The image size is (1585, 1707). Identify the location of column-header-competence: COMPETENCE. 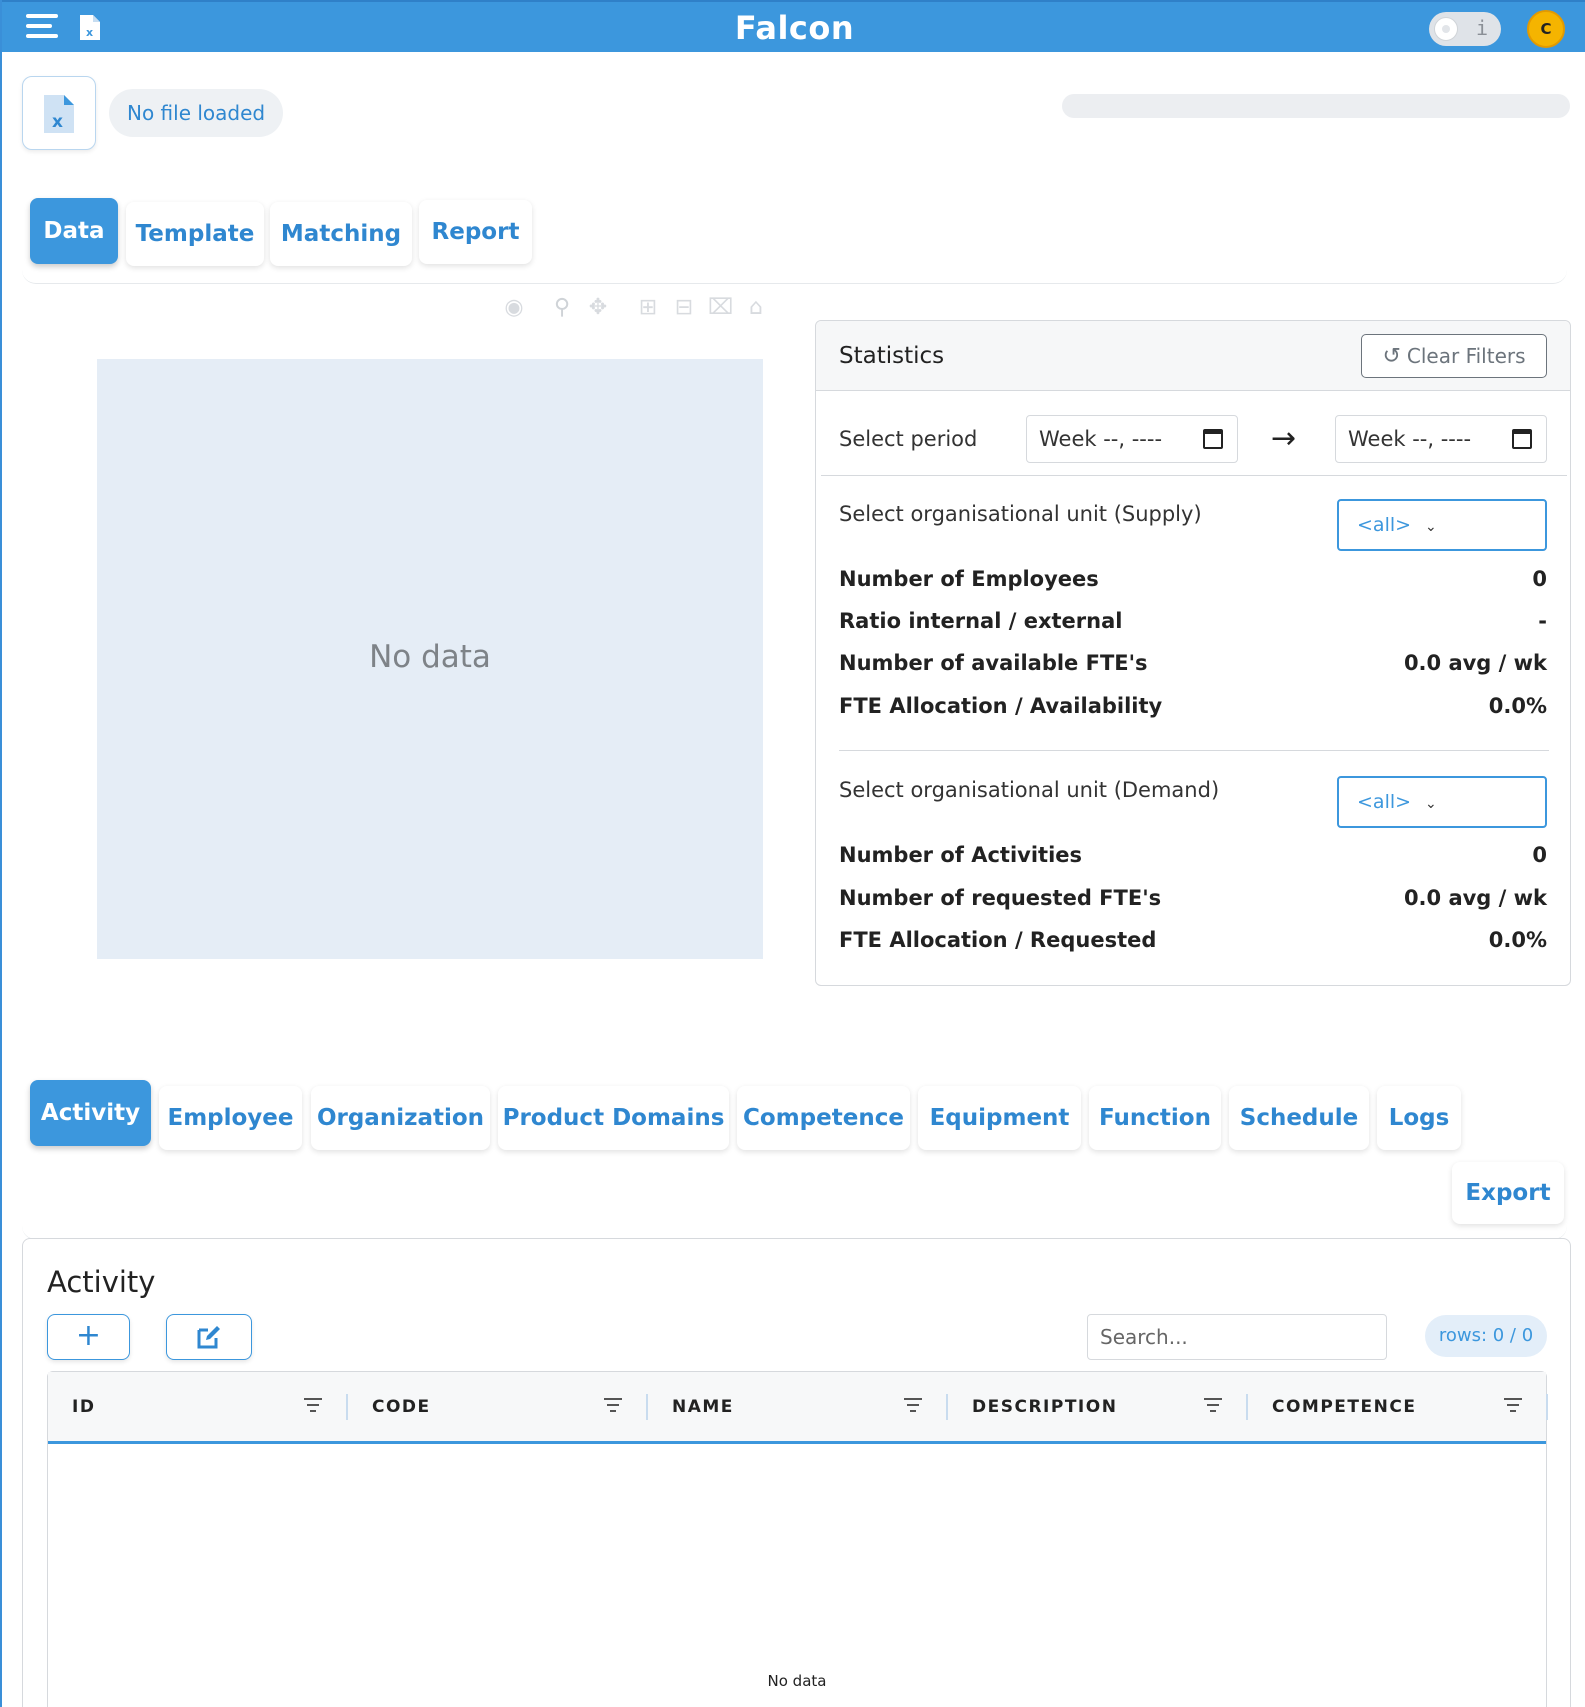
(1398, 1407).